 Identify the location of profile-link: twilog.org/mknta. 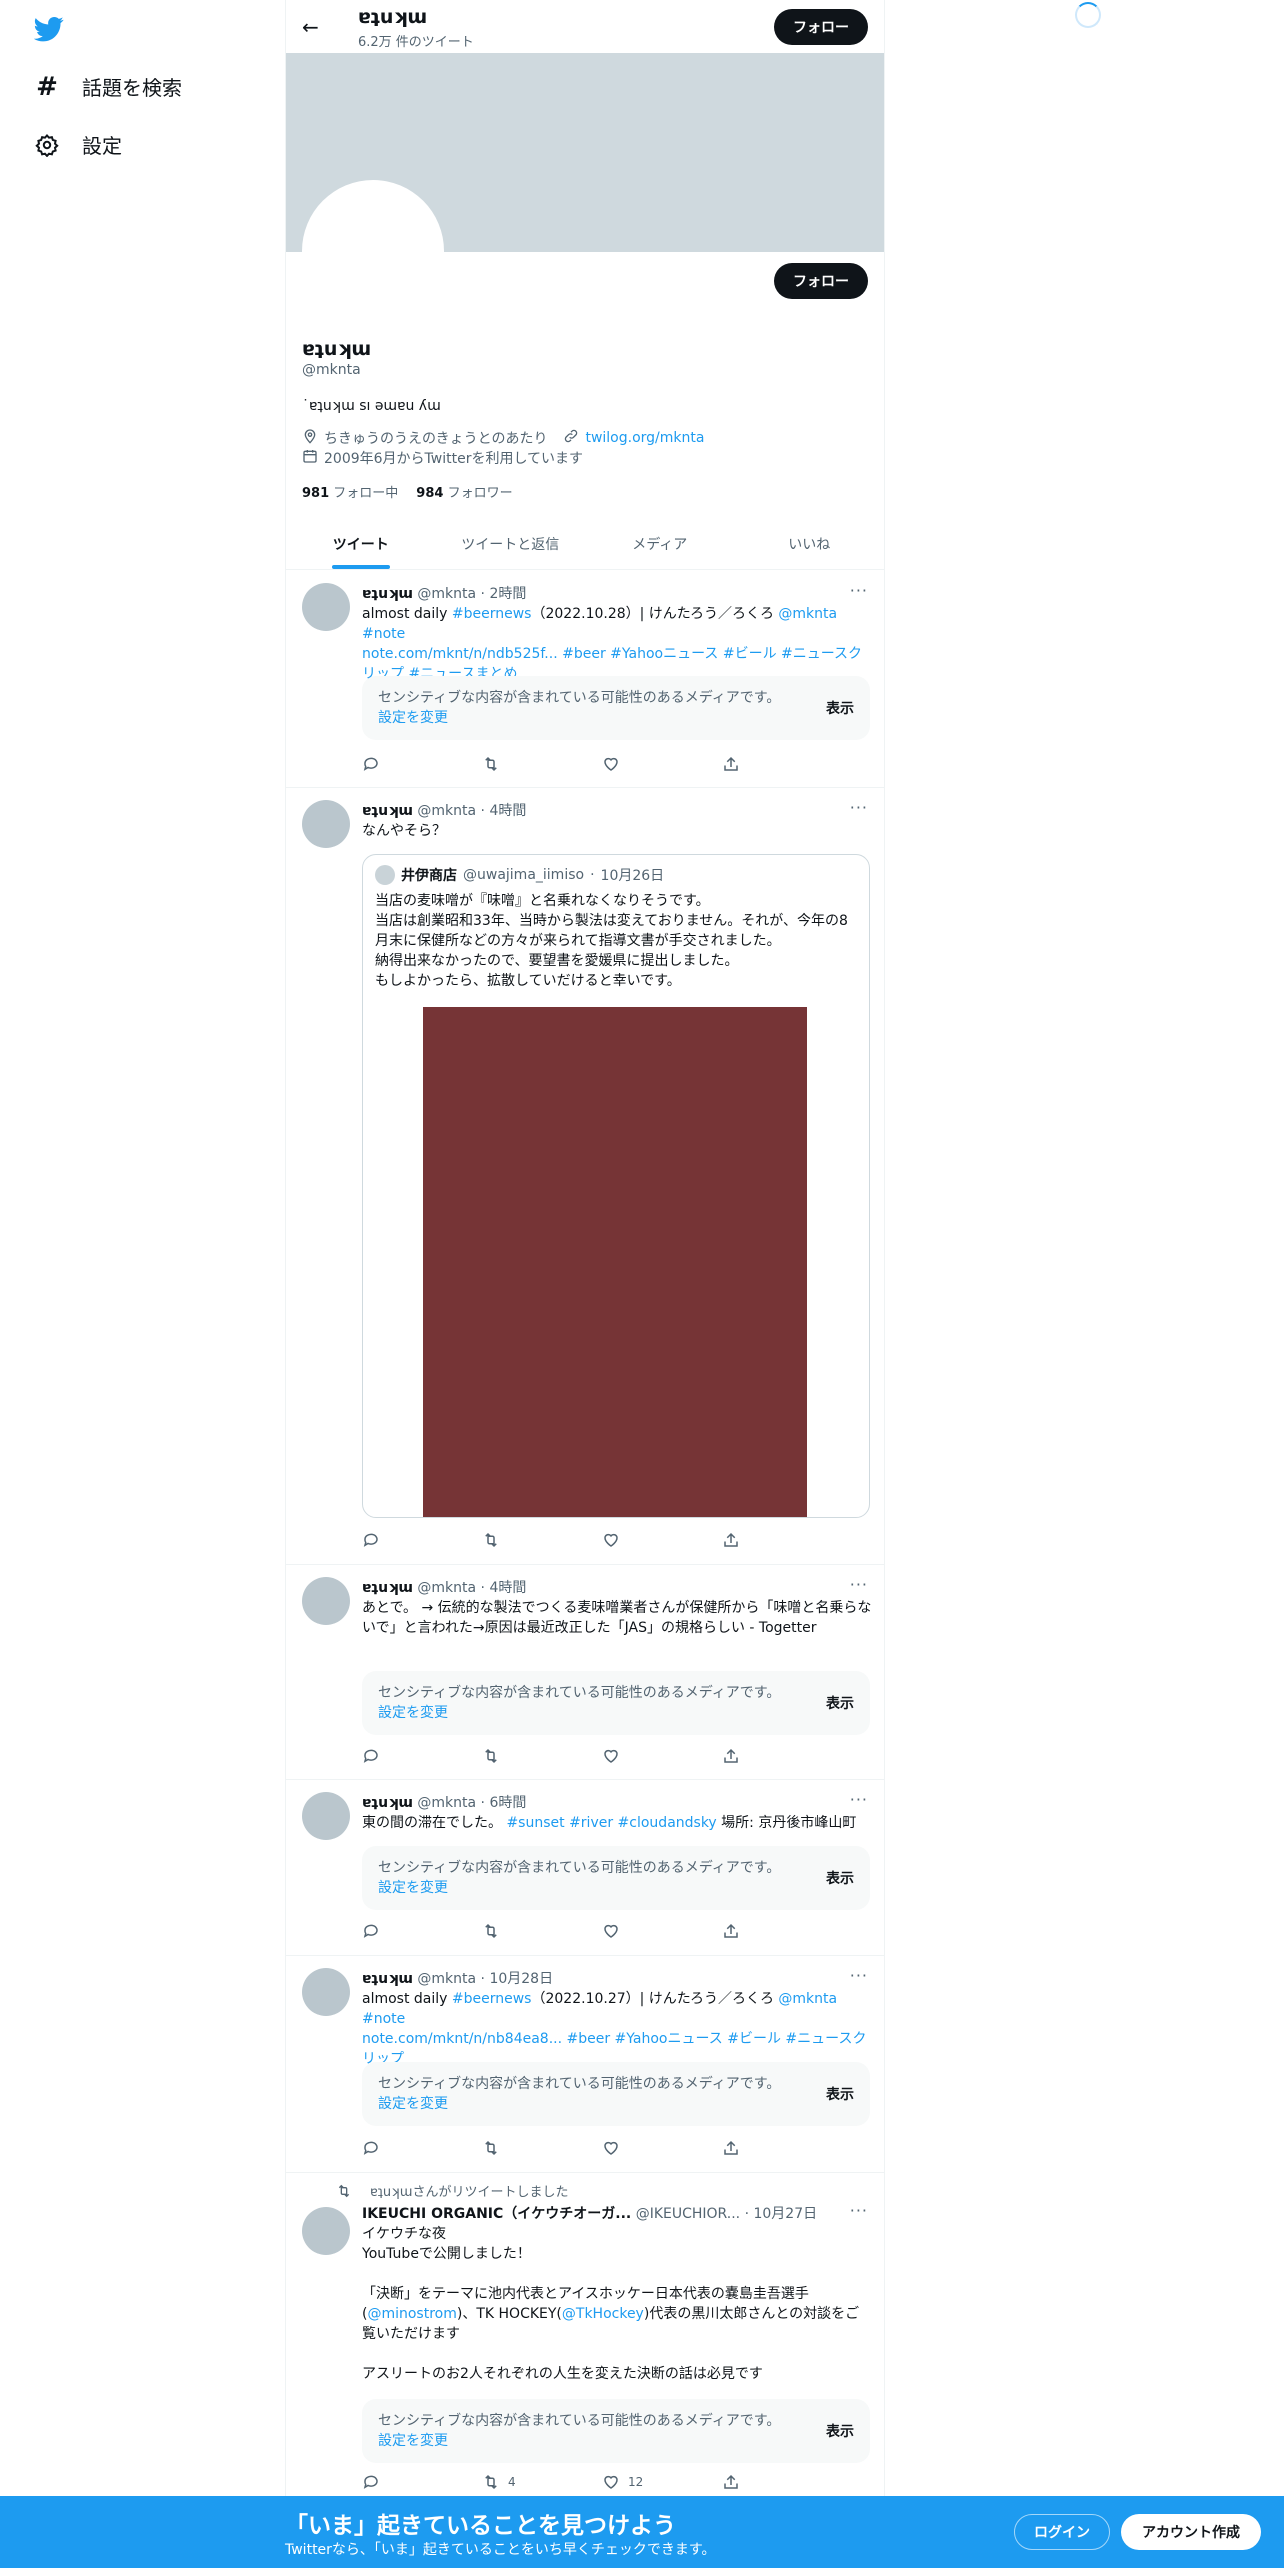
(644, 438).